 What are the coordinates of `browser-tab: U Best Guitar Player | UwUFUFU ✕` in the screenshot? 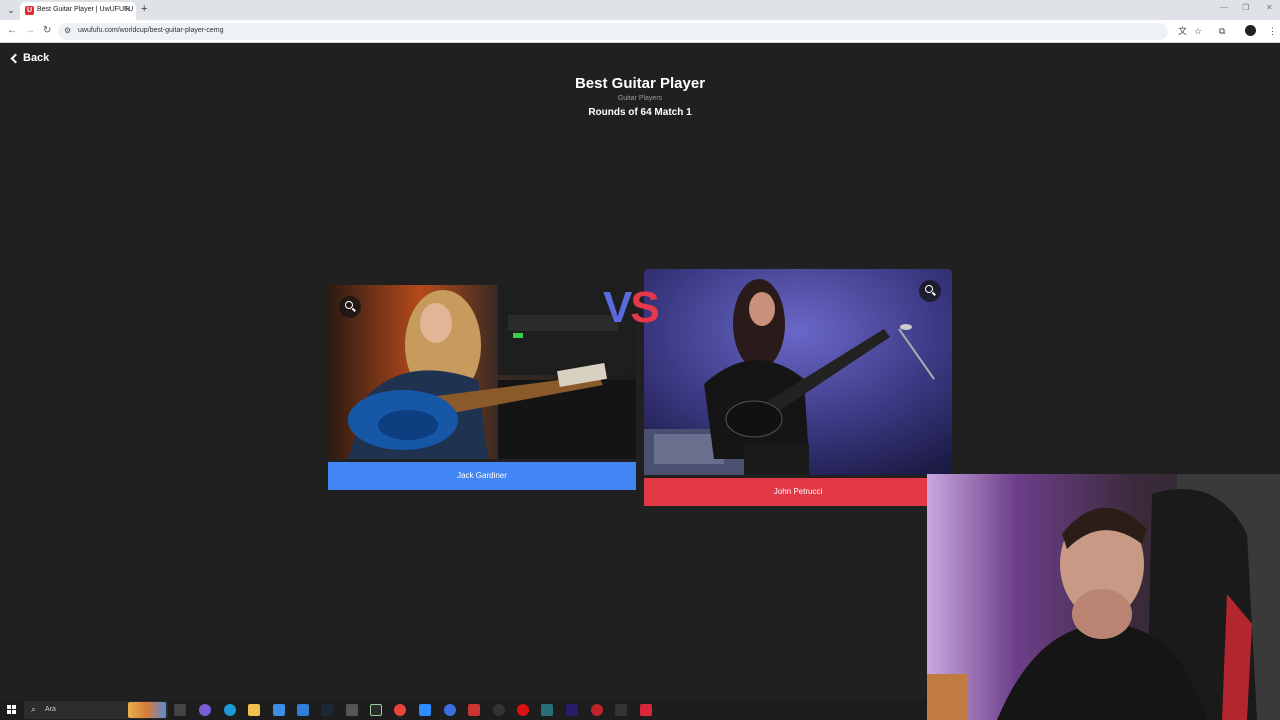 It's located at (78, 11).